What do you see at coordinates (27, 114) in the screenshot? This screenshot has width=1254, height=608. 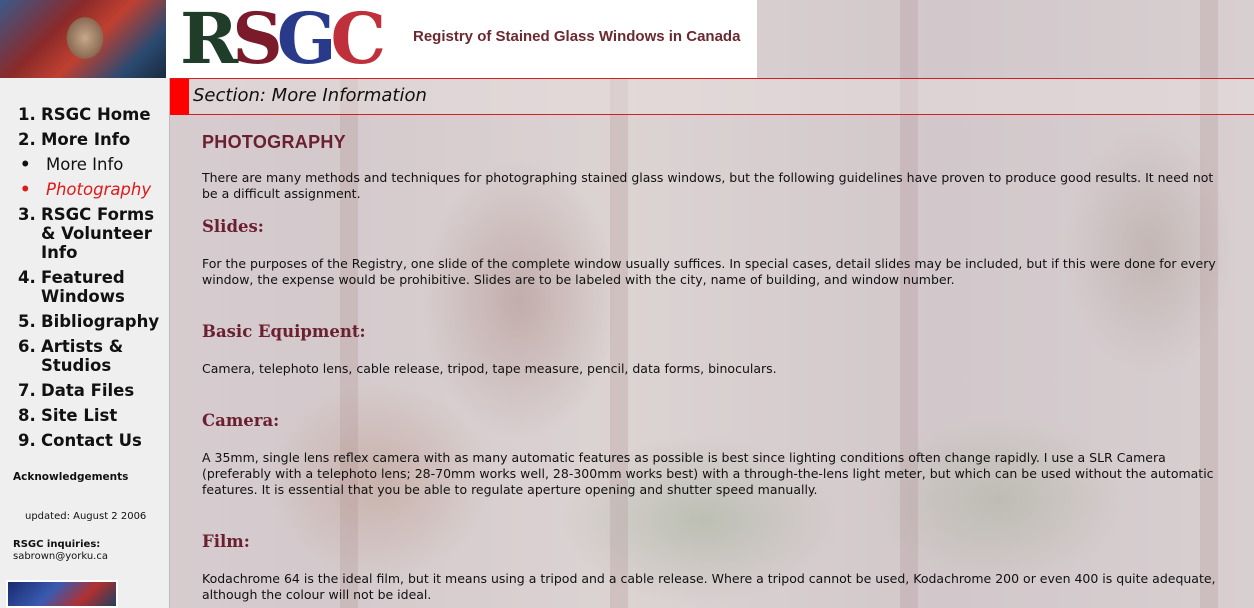 I see `nav-number: 1.` at bounding box center [27, 114].